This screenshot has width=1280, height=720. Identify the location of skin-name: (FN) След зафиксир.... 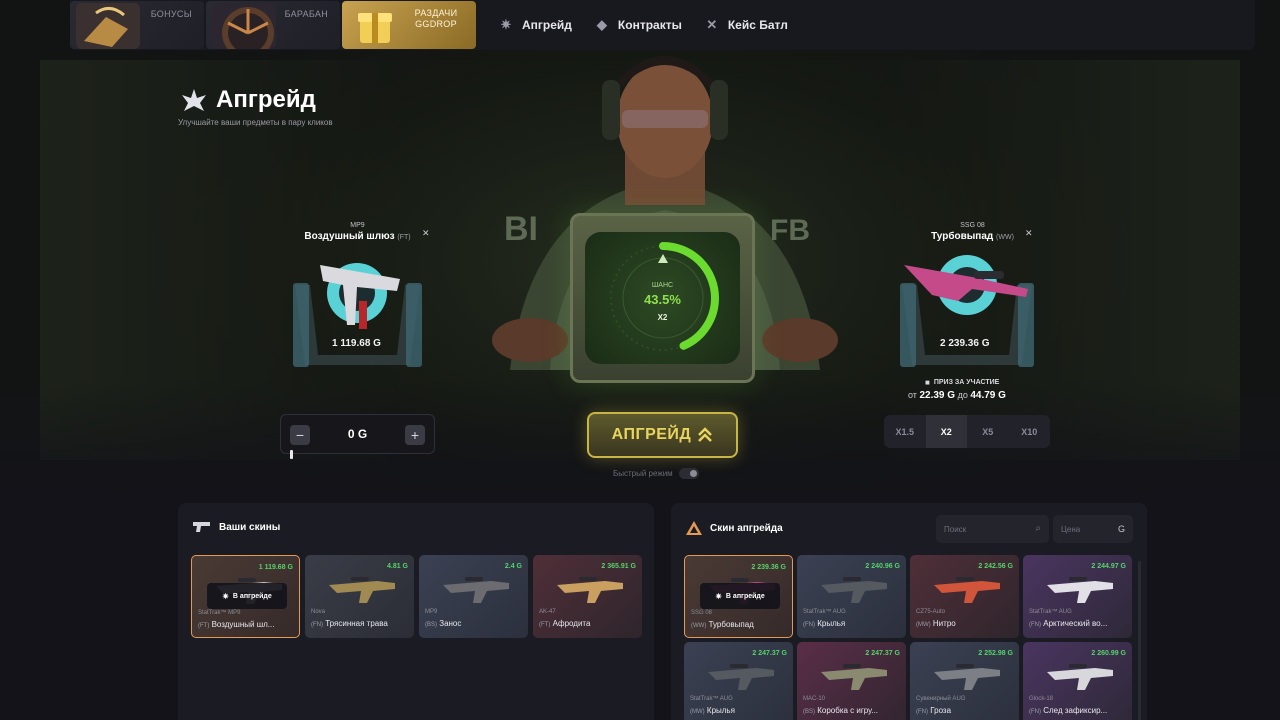
(1079, 710).